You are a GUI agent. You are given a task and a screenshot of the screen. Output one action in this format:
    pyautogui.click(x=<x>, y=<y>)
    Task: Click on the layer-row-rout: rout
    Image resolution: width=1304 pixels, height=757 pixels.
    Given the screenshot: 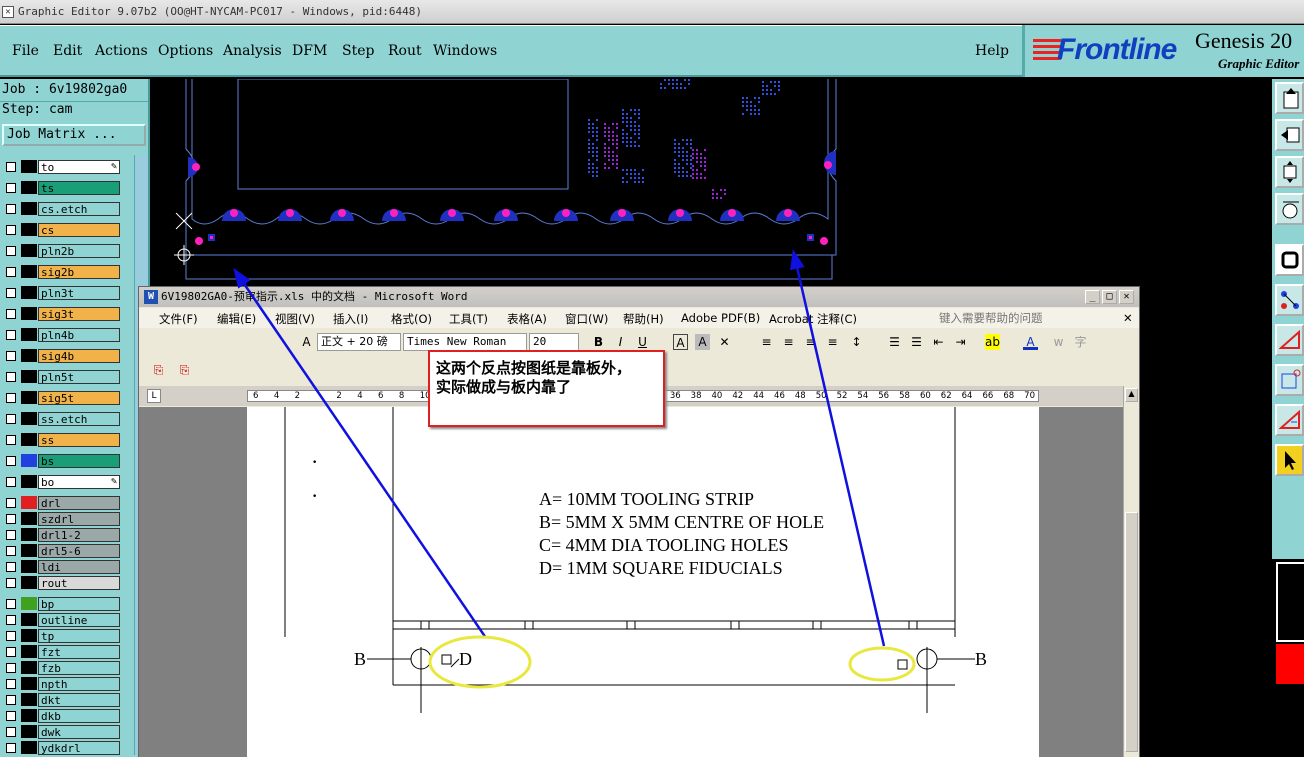 What is the action you would take?
    pyautogui.click(x=61, y=582)
    